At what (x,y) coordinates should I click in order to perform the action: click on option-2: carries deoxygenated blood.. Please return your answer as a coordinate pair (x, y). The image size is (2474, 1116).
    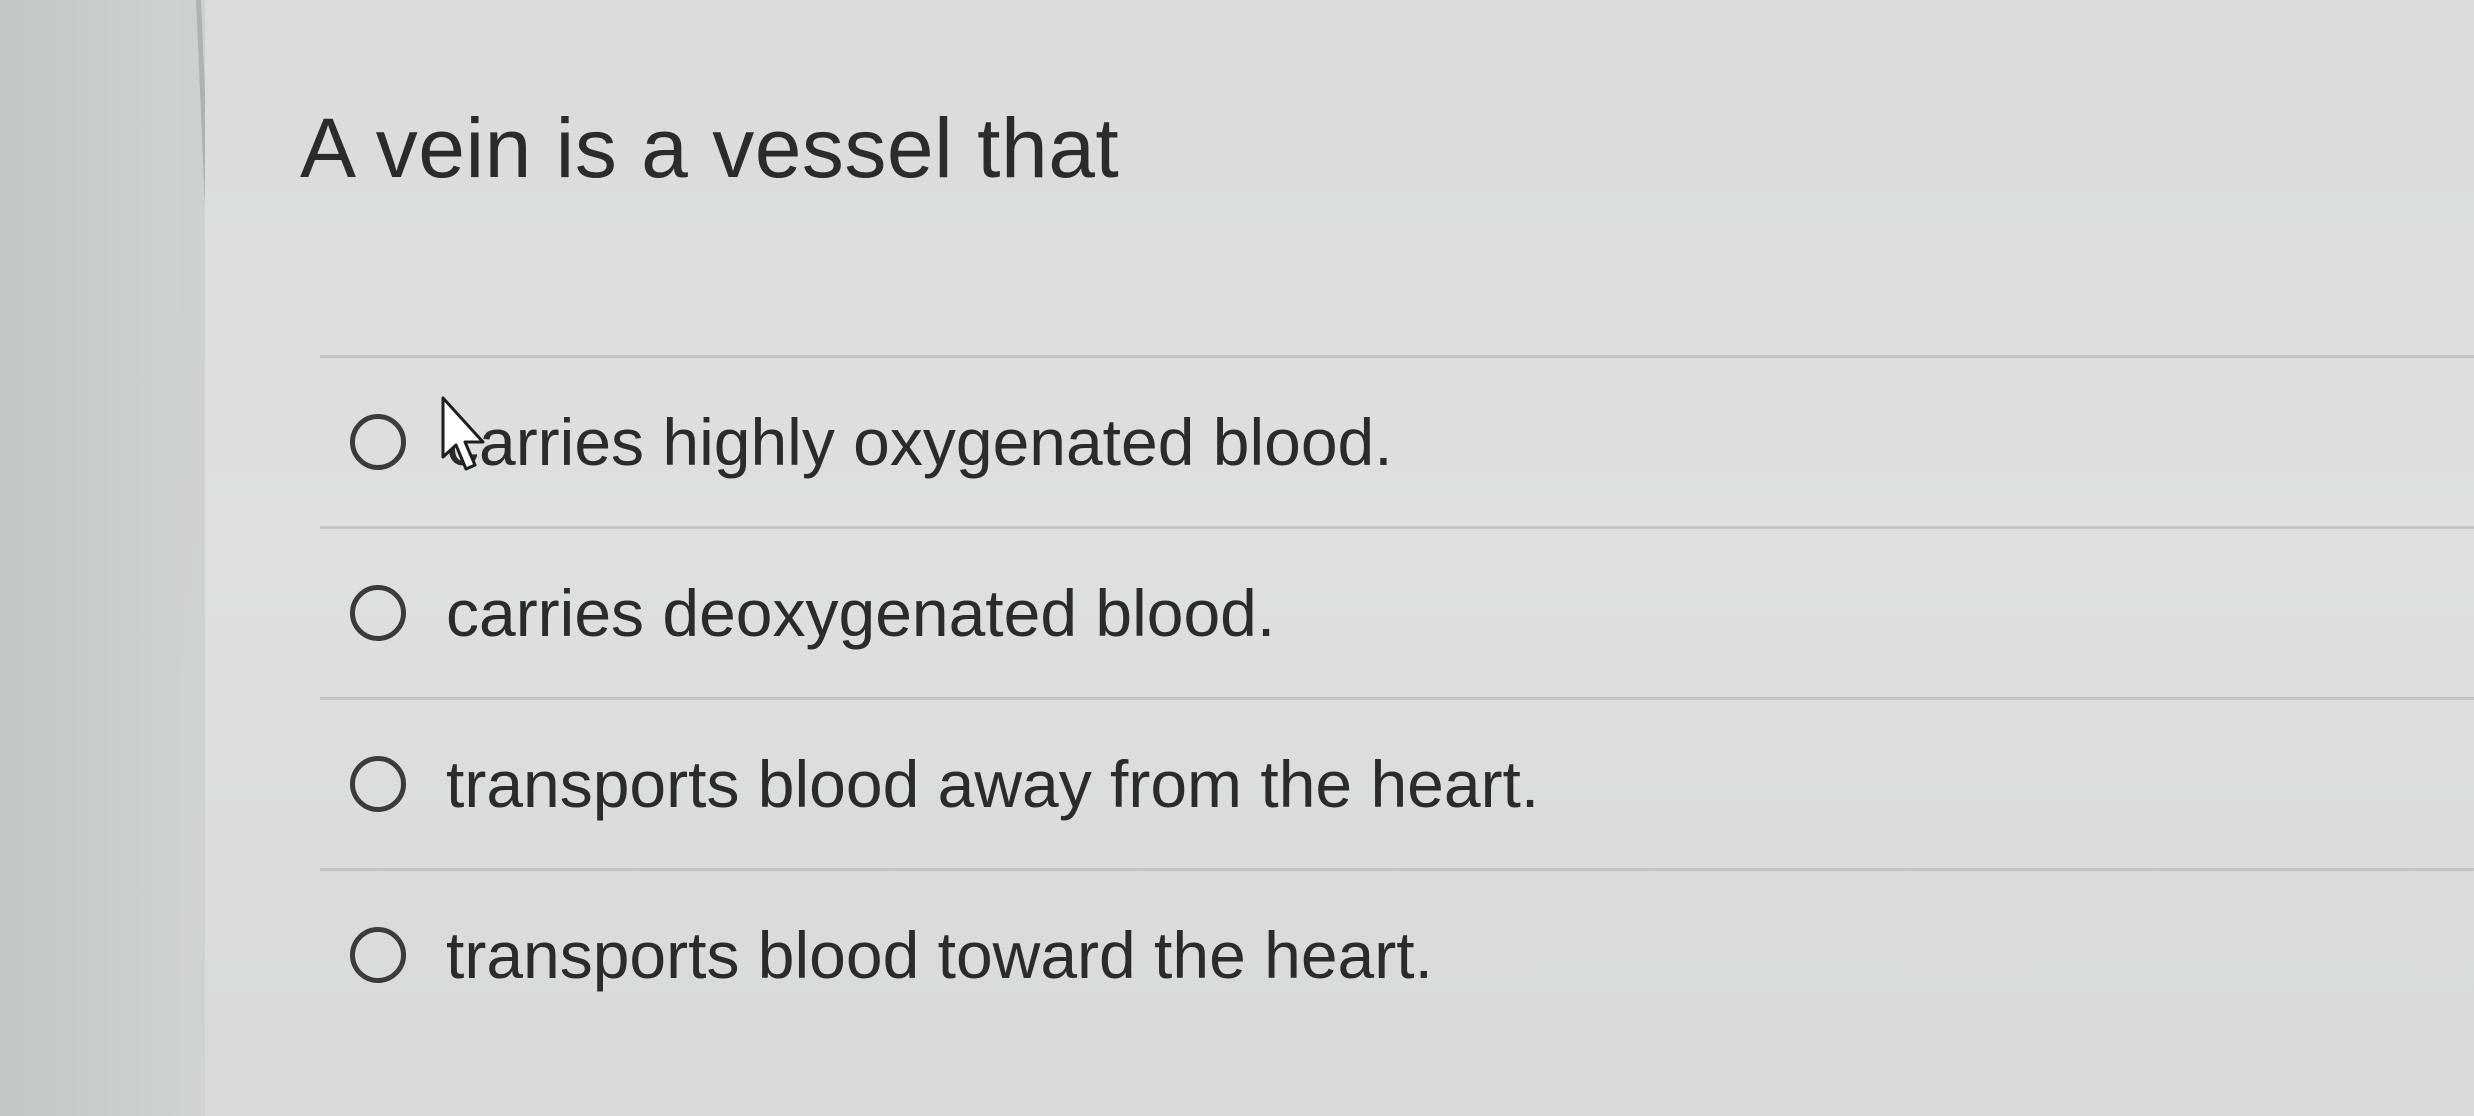
    Looking at the image, I should click on (1397, 613).